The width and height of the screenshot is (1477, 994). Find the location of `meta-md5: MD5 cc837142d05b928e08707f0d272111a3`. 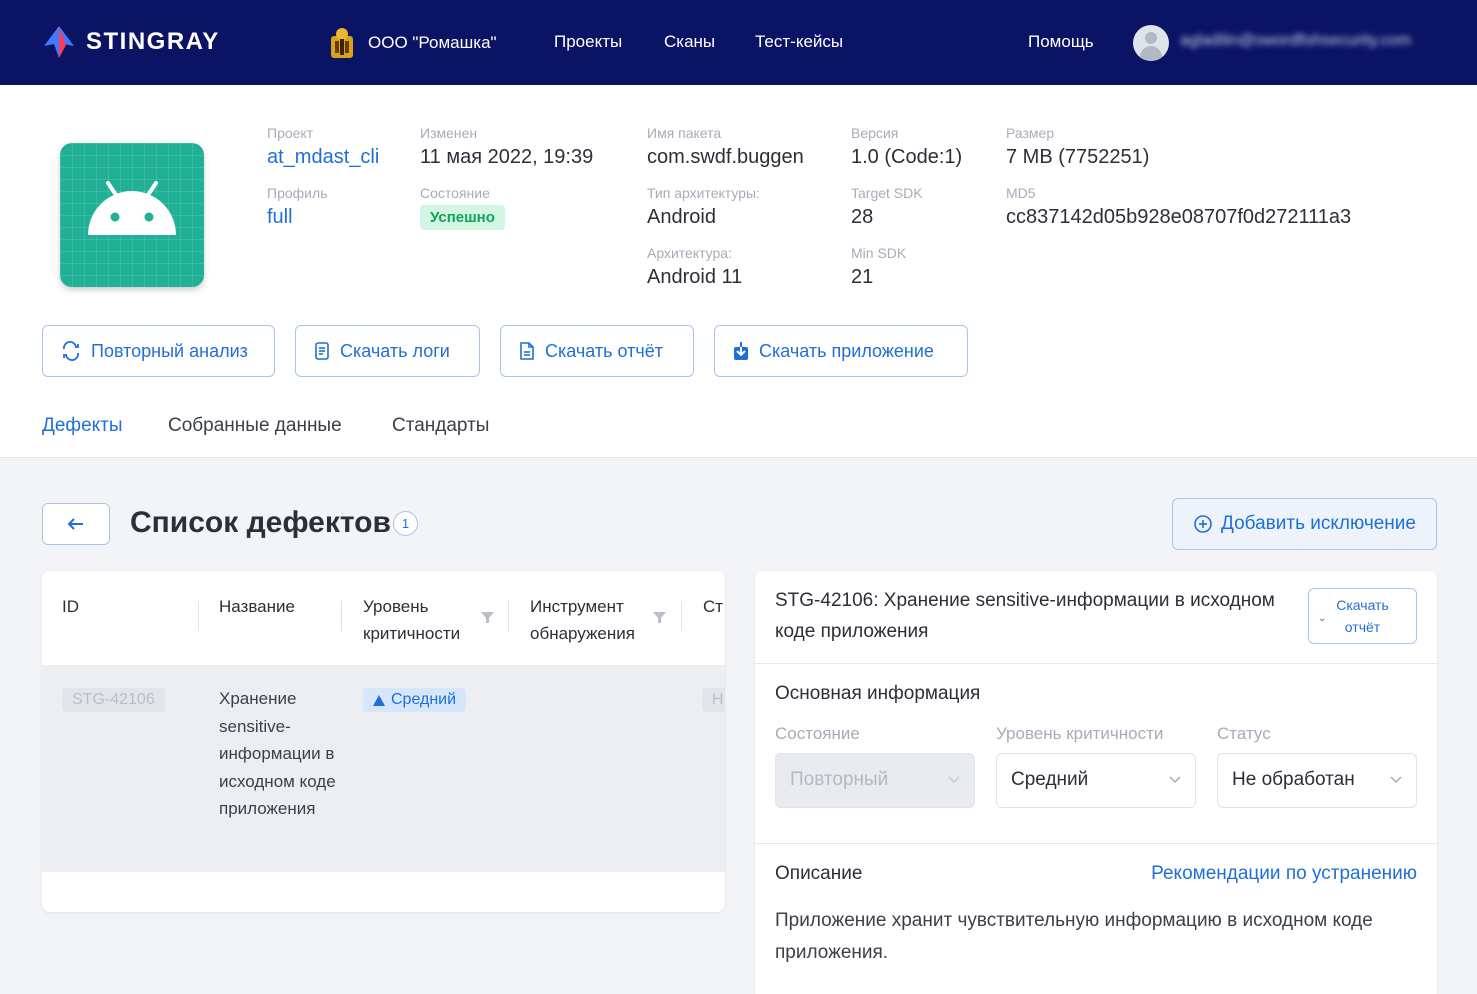

meta-md5: MD5 cc837142d05b928e08707f0d272111a3 is located at coordinates (1178, 207).